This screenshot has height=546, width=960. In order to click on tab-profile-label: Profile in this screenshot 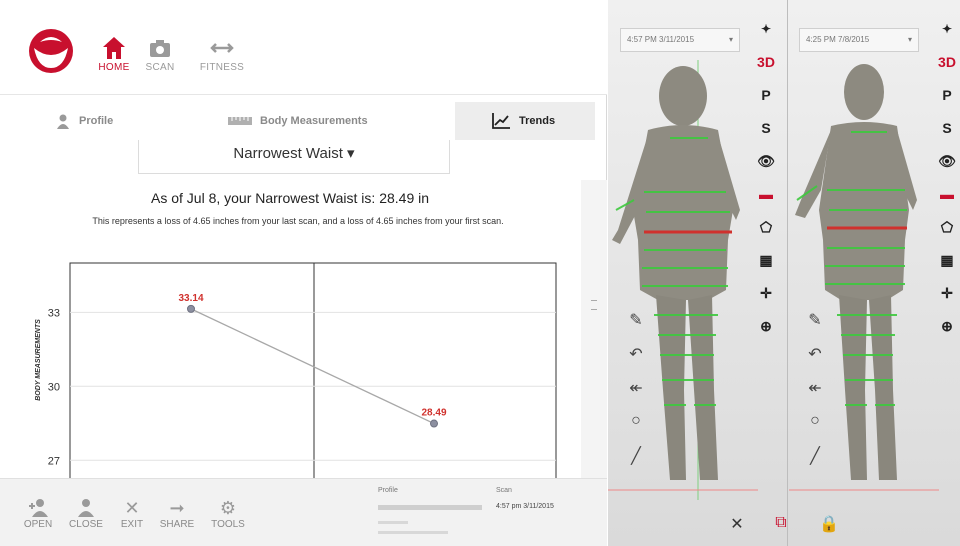, I will do `click(96, 121)`.